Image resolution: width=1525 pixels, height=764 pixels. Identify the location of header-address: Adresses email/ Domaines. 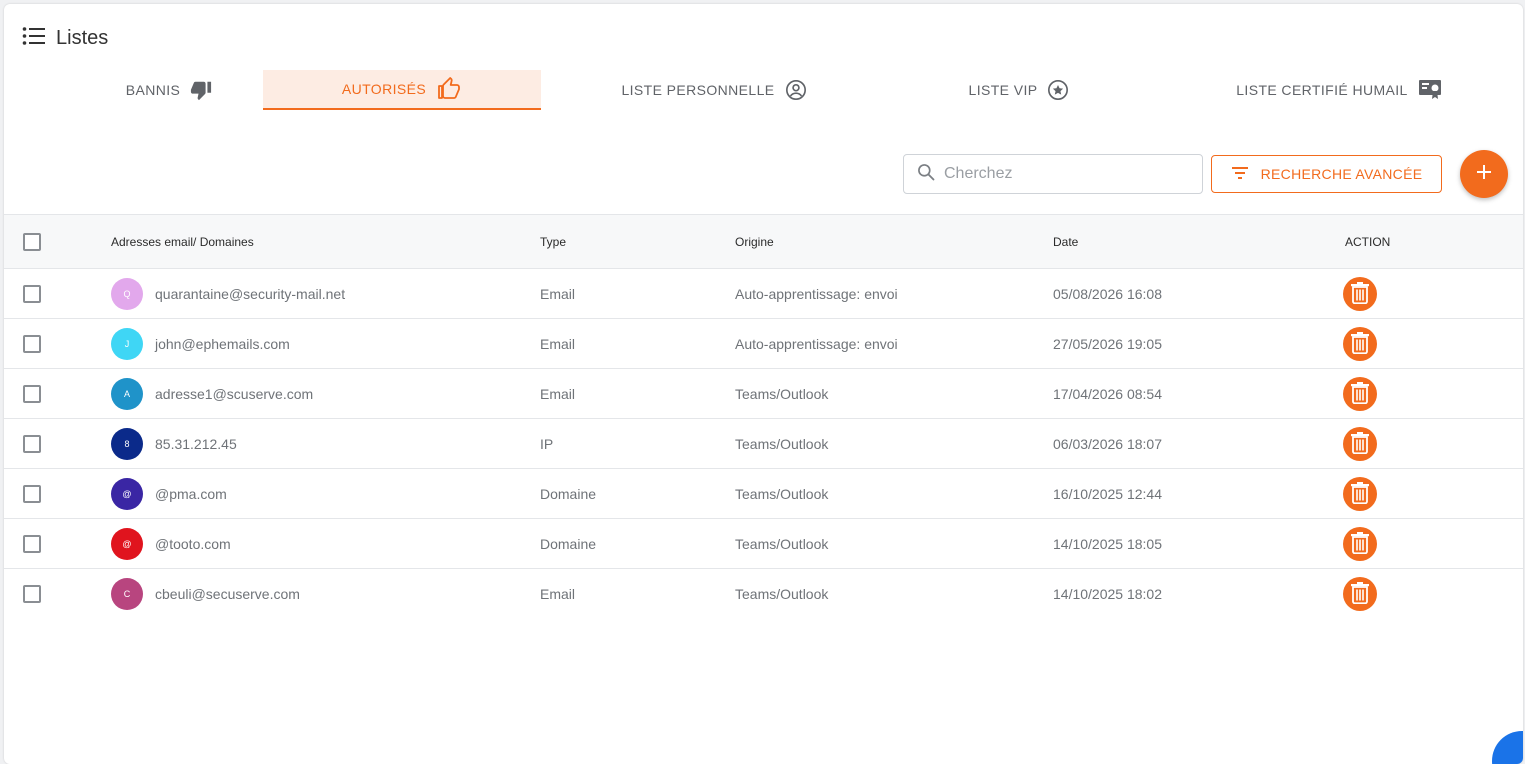
(182, 242).